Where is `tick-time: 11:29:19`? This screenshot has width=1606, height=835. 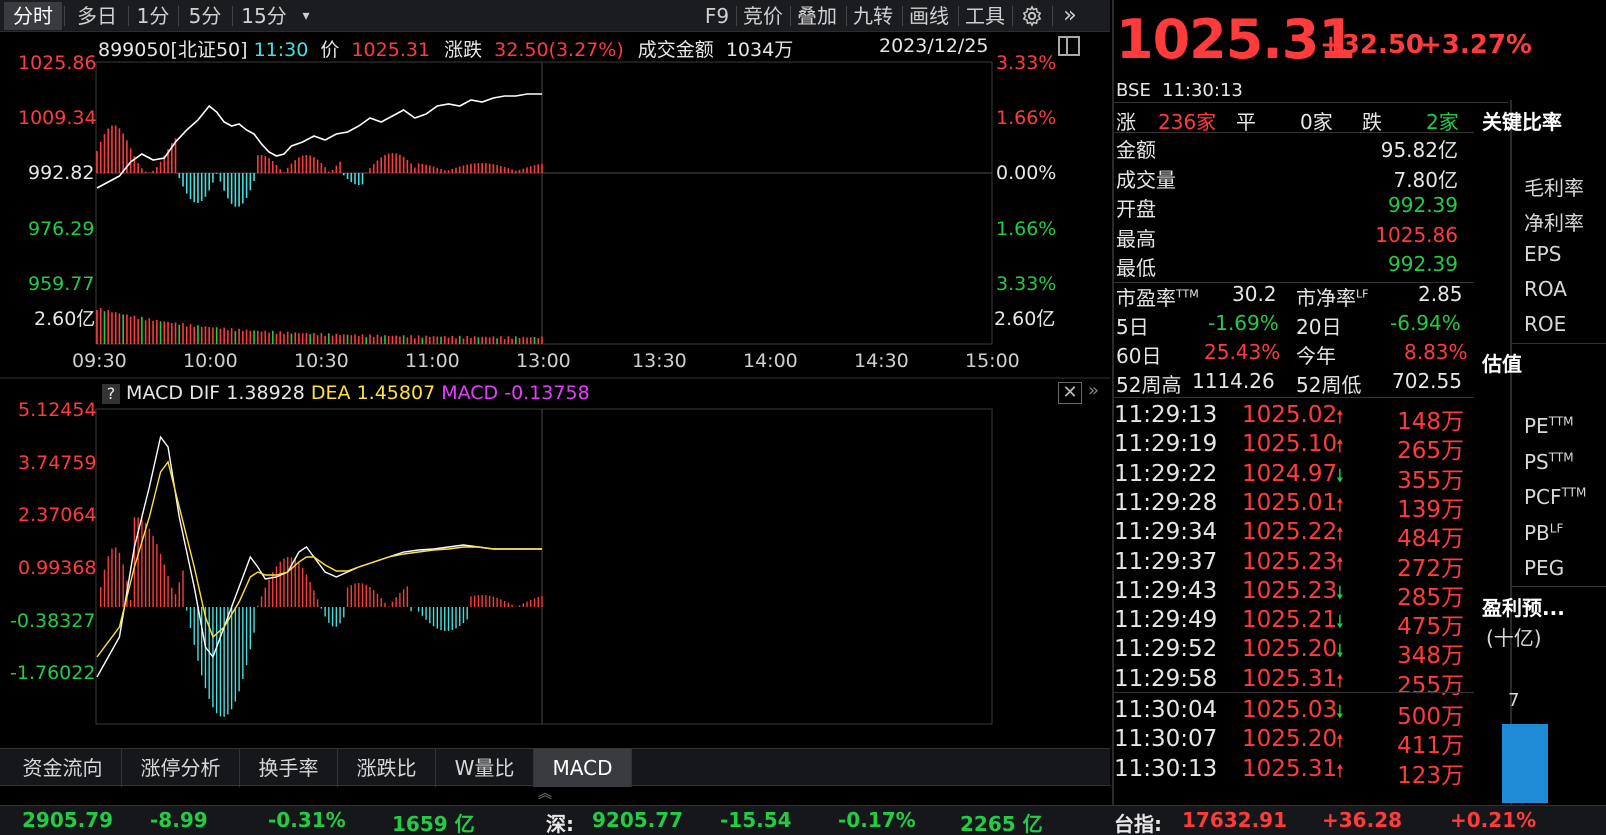 tick-time: 11:29:19 is located at coordinates (1166, 444).